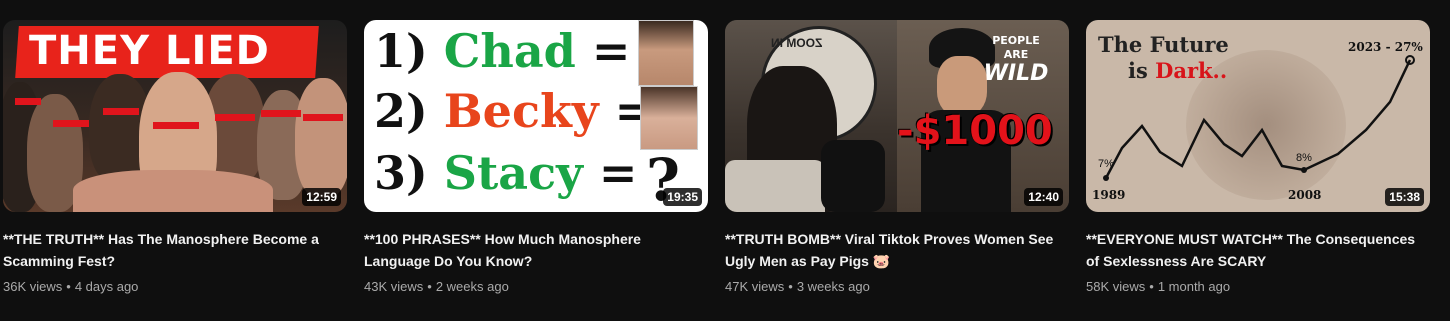 The height and width of the screenshot is (321, 1450). I want to click on video-meta: 36K views • 4 days ago, so click(175, 287).